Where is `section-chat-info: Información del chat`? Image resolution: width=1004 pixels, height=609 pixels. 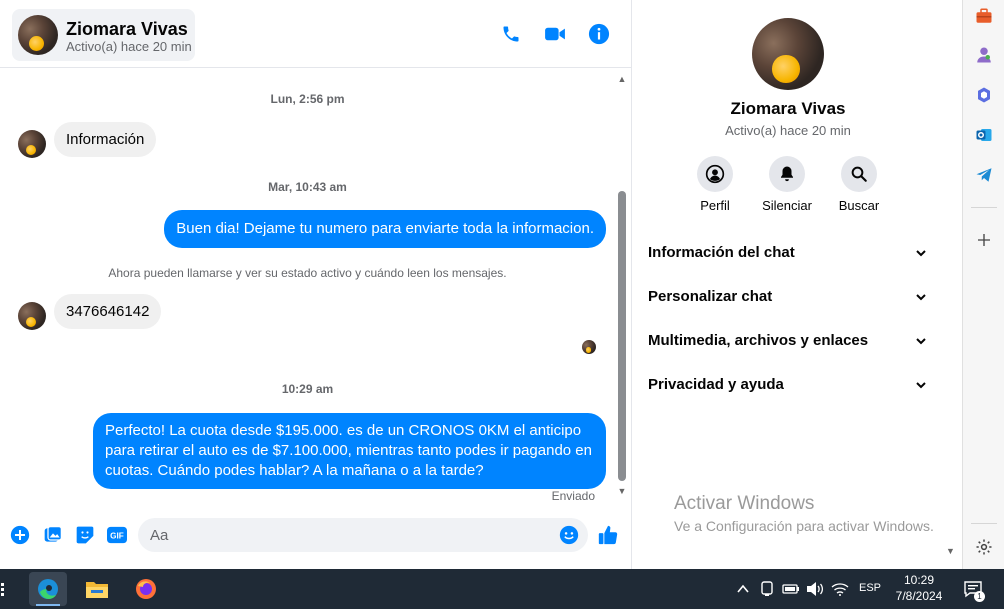
section-chat-info: Información del chat is located at coordinates (788, 253).